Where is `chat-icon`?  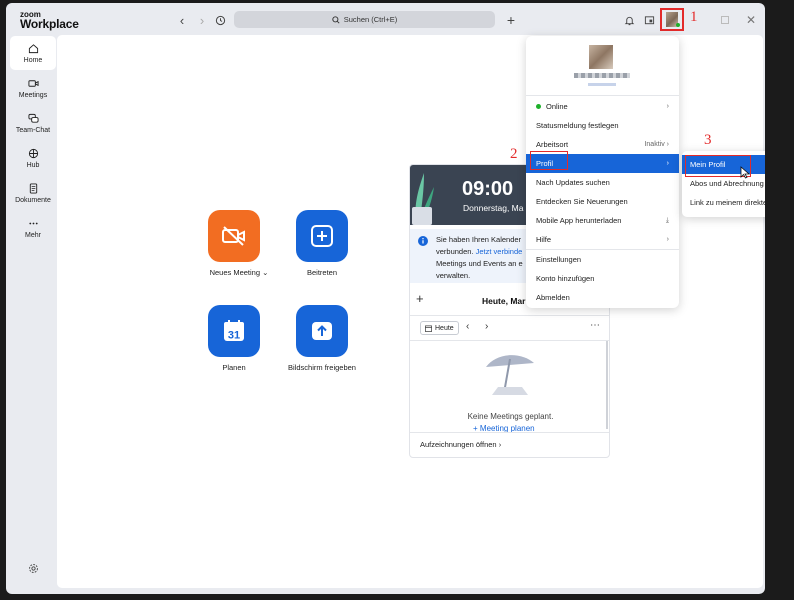 chat-icon is located at coordinates (33, 118).